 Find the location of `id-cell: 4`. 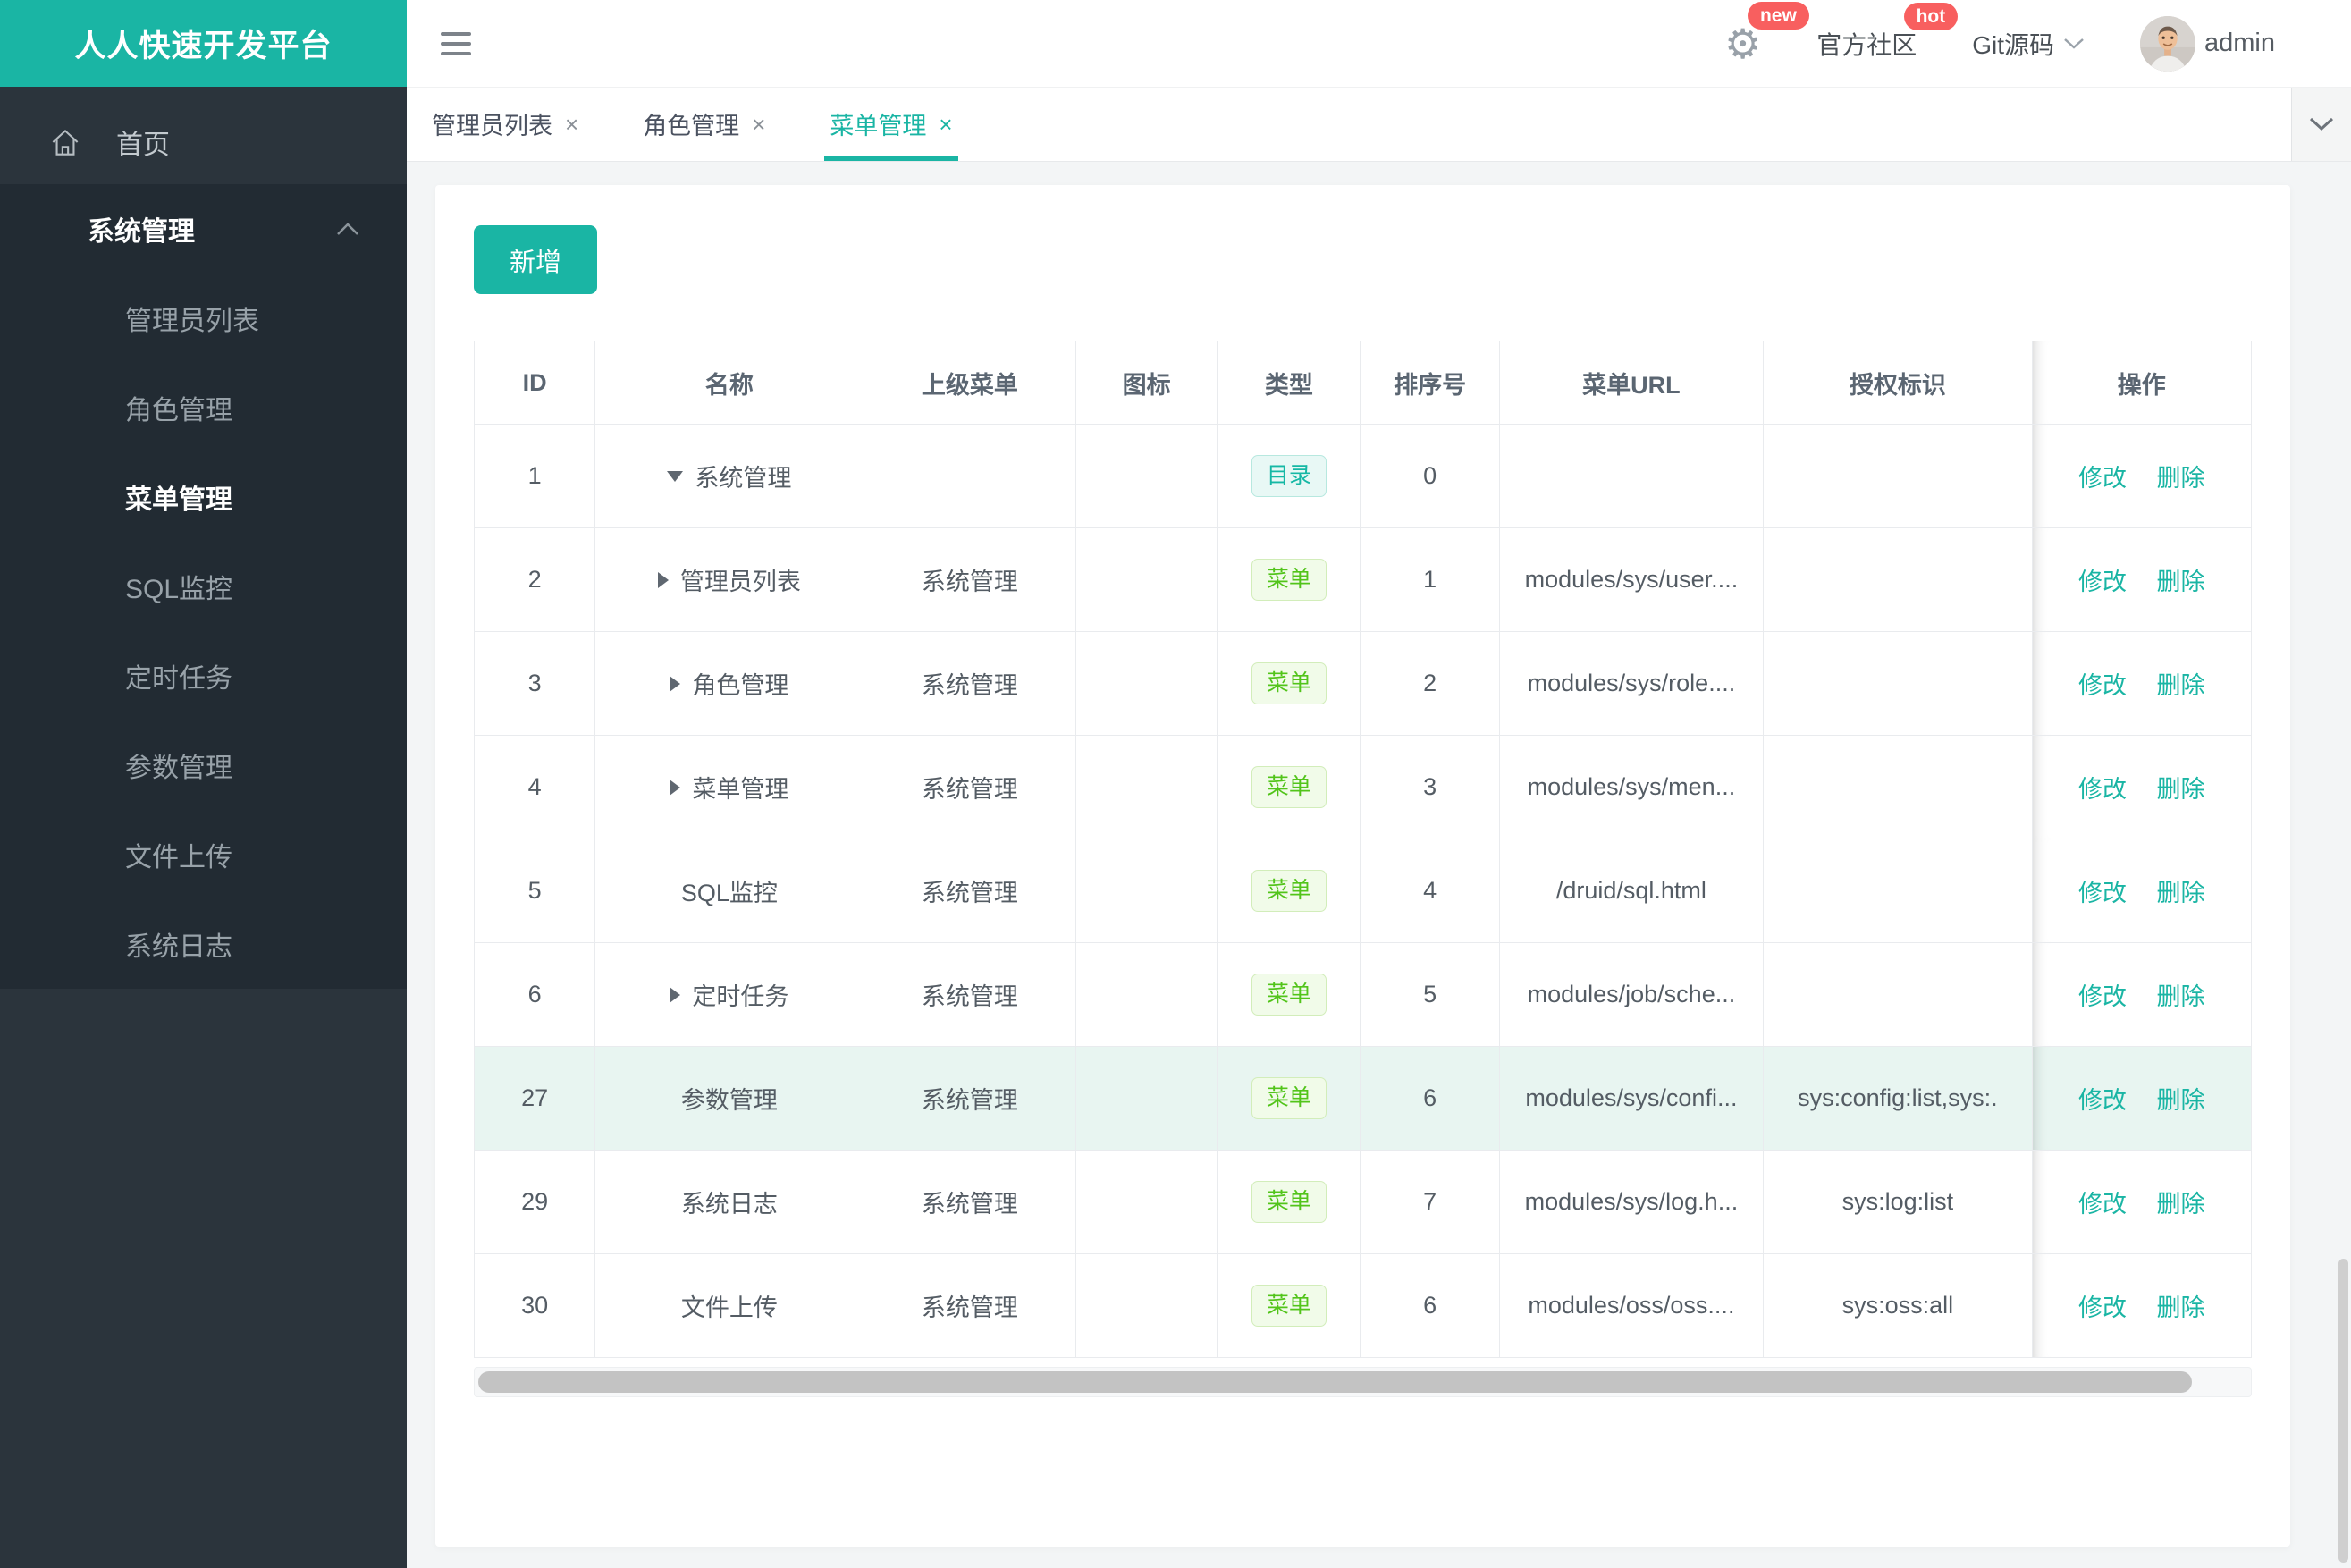

id-cell: 4 is located at coordinates (534, 787).